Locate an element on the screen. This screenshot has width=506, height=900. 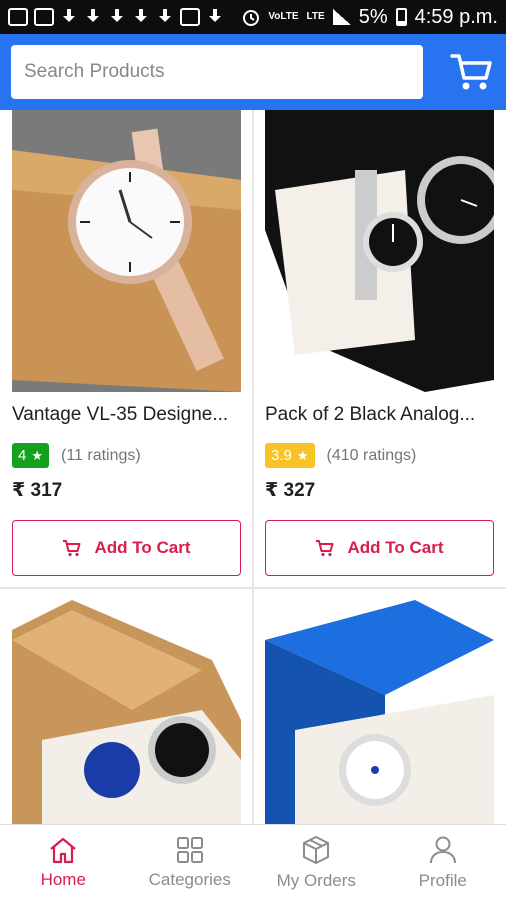
battery-icon is located at coordinates (401, 17).